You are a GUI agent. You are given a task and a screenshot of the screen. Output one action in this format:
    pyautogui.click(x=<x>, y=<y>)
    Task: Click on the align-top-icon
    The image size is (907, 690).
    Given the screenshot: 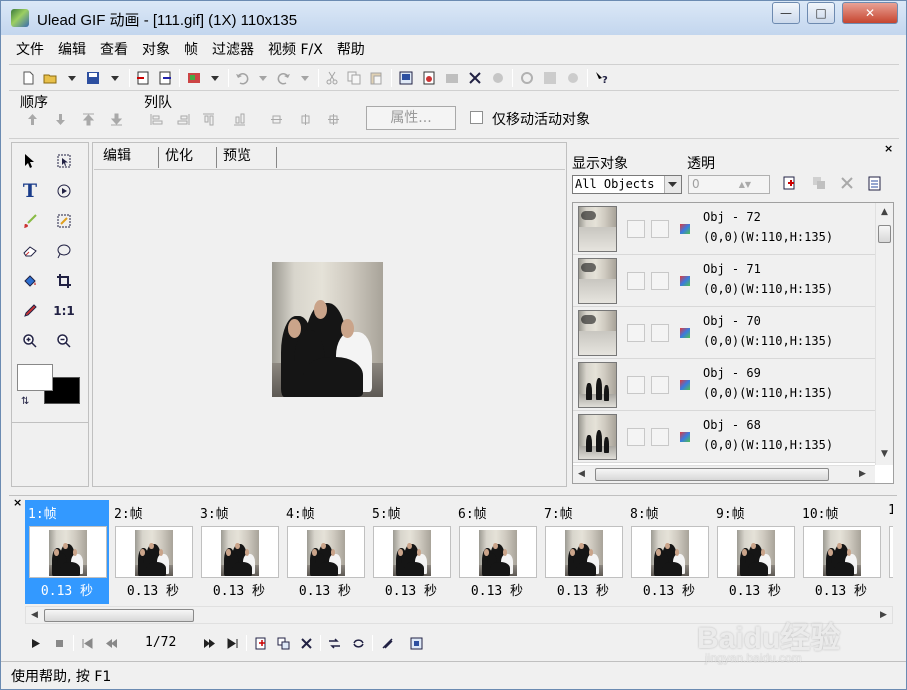 What is the action you would take?
    pyautogui.click(x=208, y=119)
    